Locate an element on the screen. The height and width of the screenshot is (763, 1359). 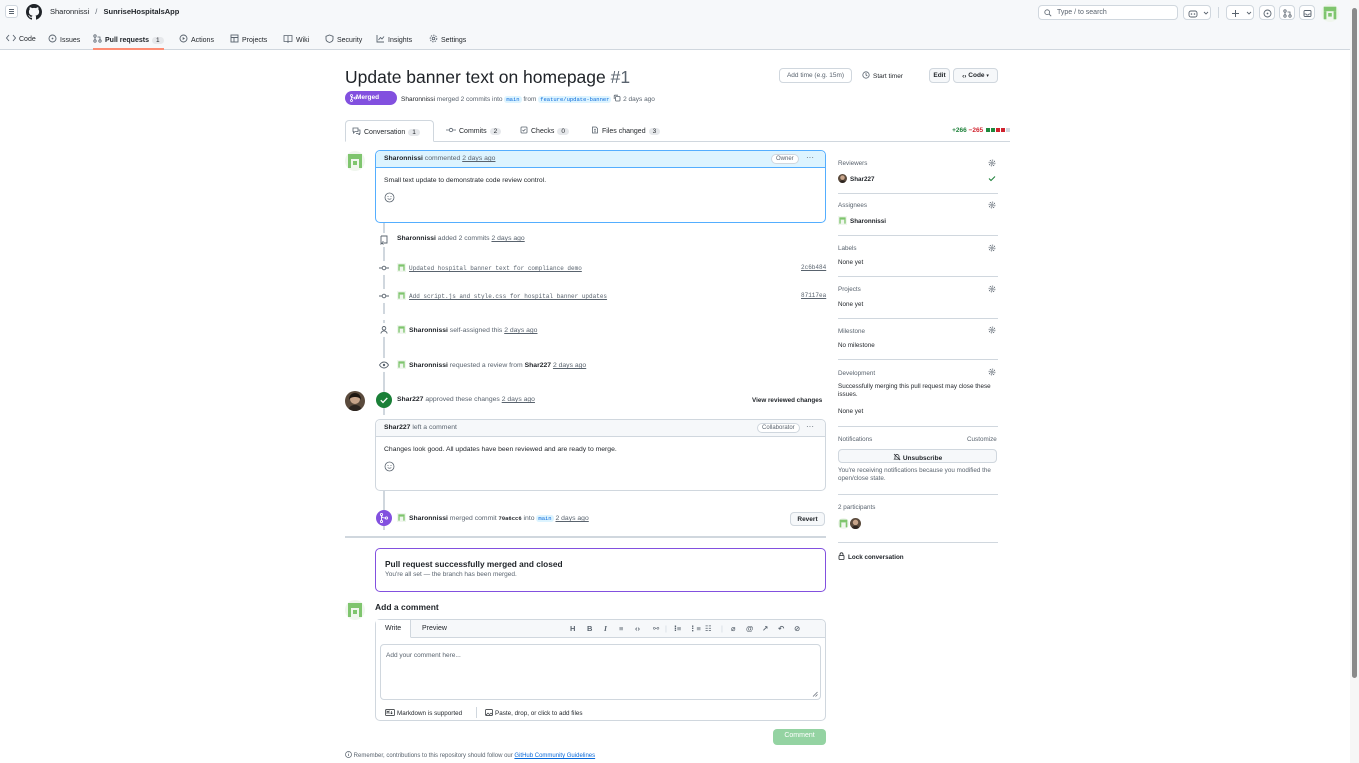
comment-author: Sharonnissi is located at coordinates (403, 158).